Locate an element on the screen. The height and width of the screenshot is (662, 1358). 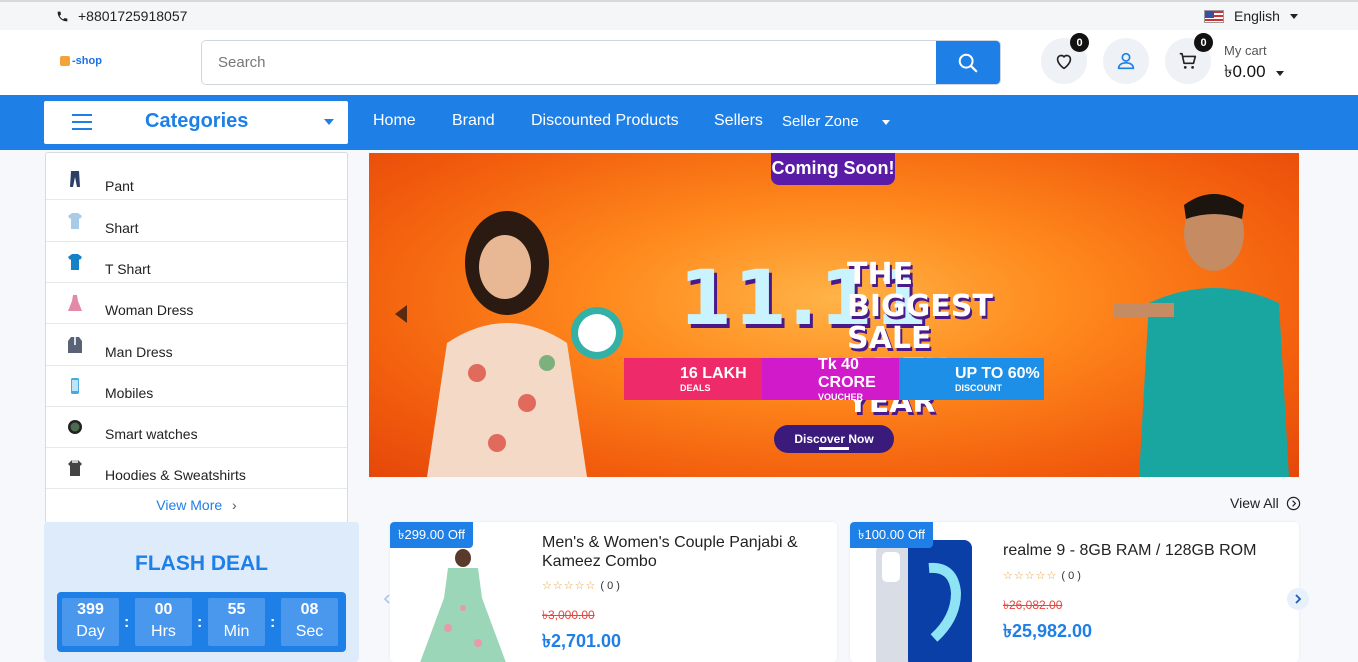
product-price: ৳2,701.00 is located at coordinates (582, 641).